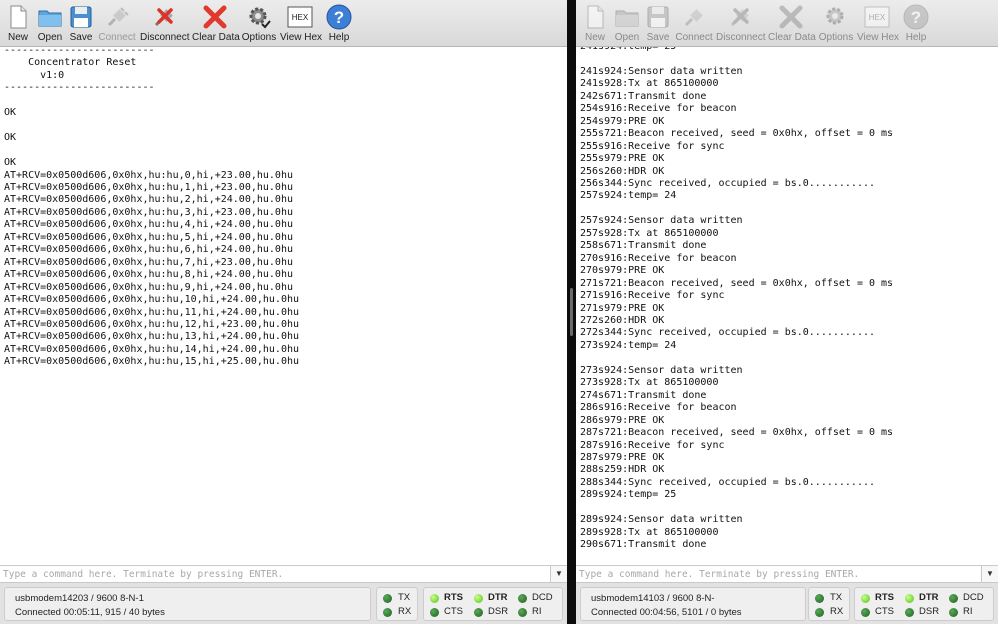 The height and width of the screenshot is (624, 998). I want to click on x-icon, so click(791, 17).